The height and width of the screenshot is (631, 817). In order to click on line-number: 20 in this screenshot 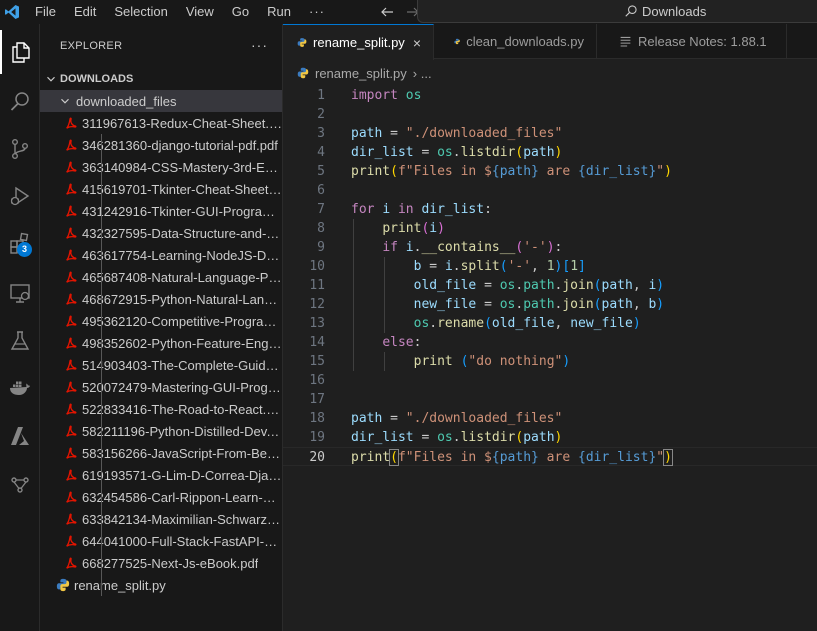, I will do `click(317, 457)`.